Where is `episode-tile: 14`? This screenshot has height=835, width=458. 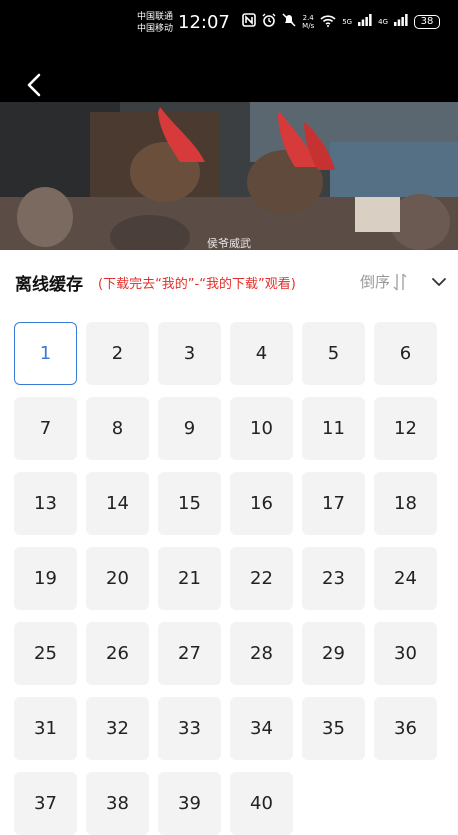 episode-tile: 14 is located at coordinates (117, 503).